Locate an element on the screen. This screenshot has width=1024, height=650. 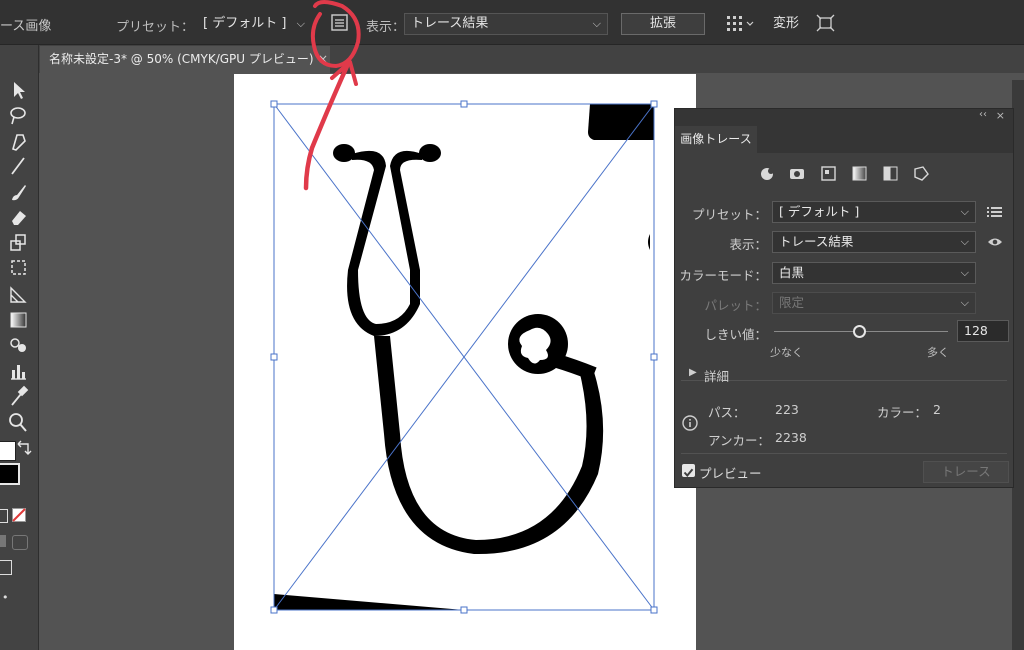
preset-label: プリセット： is located at coordinates (155, 27).